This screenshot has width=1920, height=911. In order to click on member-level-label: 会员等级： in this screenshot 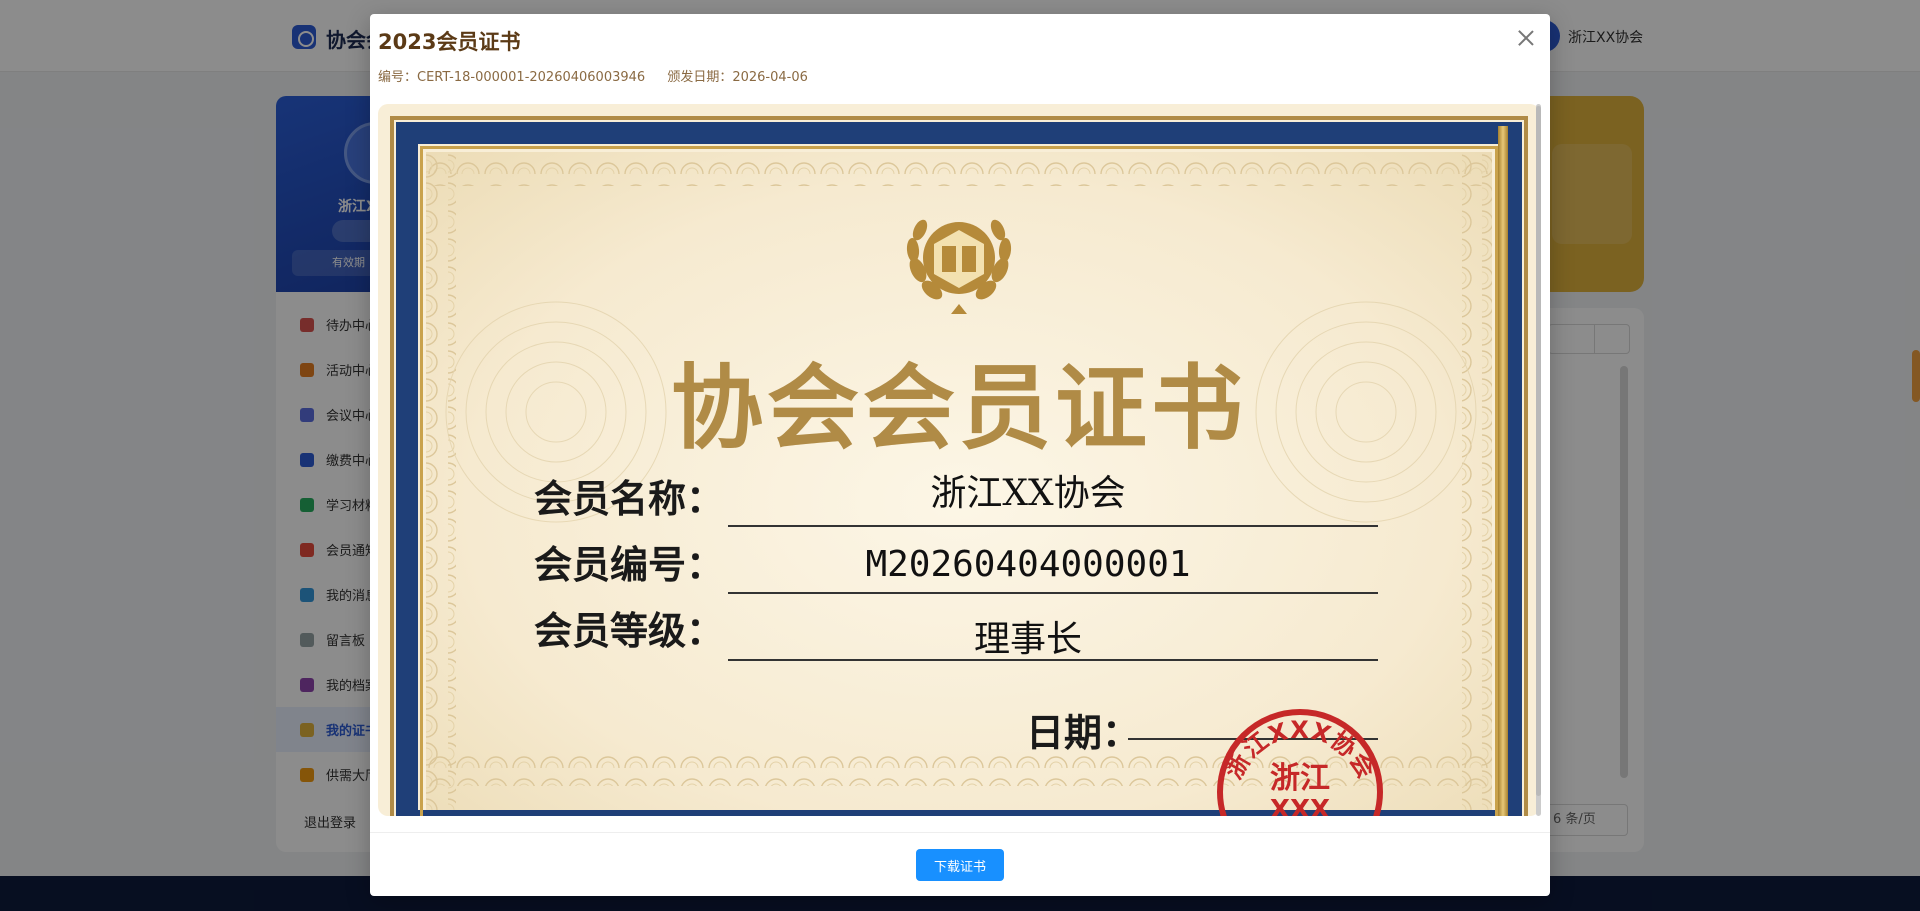, I will do `click(629, 631)`.